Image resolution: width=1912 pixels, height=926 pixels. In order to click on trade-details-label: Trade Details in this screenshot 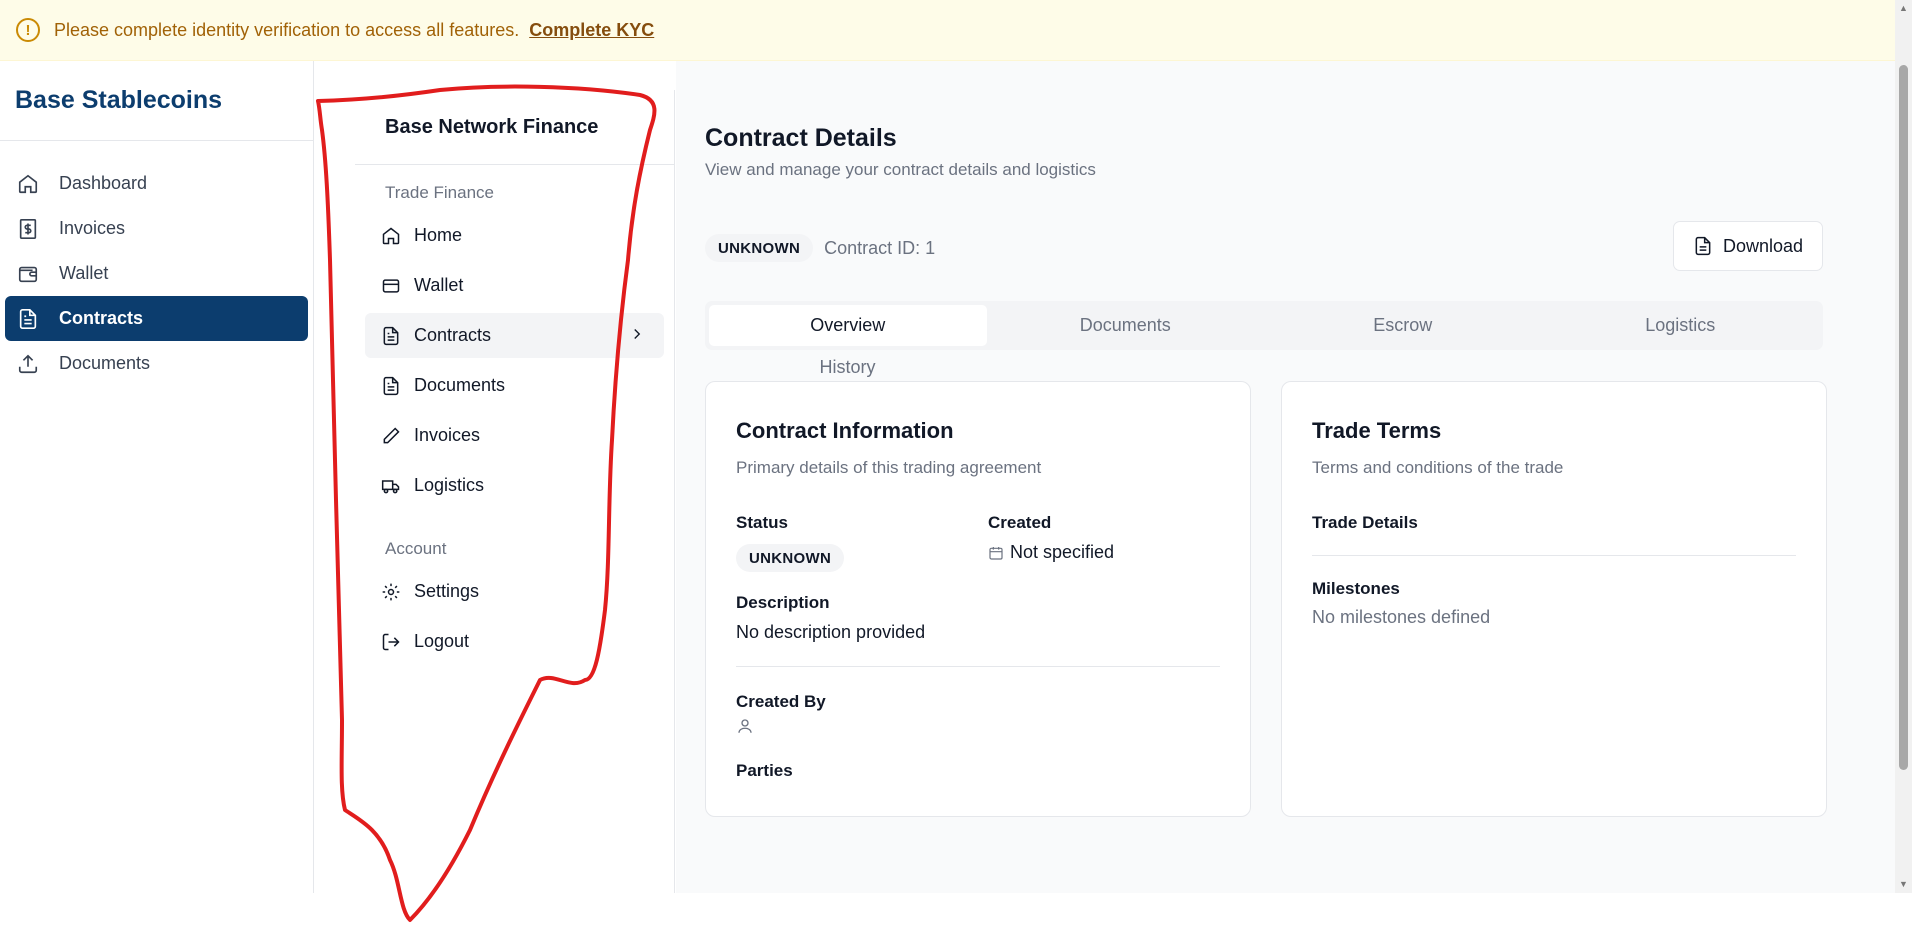, I will do `click(1365, 522)`.